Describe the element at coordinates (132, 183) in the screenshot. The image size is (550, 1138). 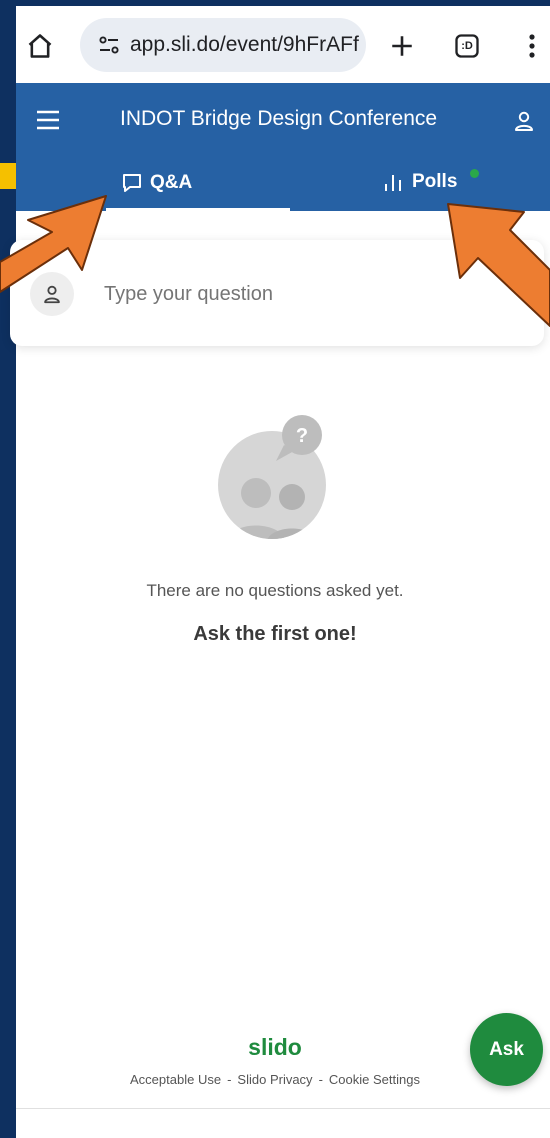
I see `chat-bubble-icon` at that location.